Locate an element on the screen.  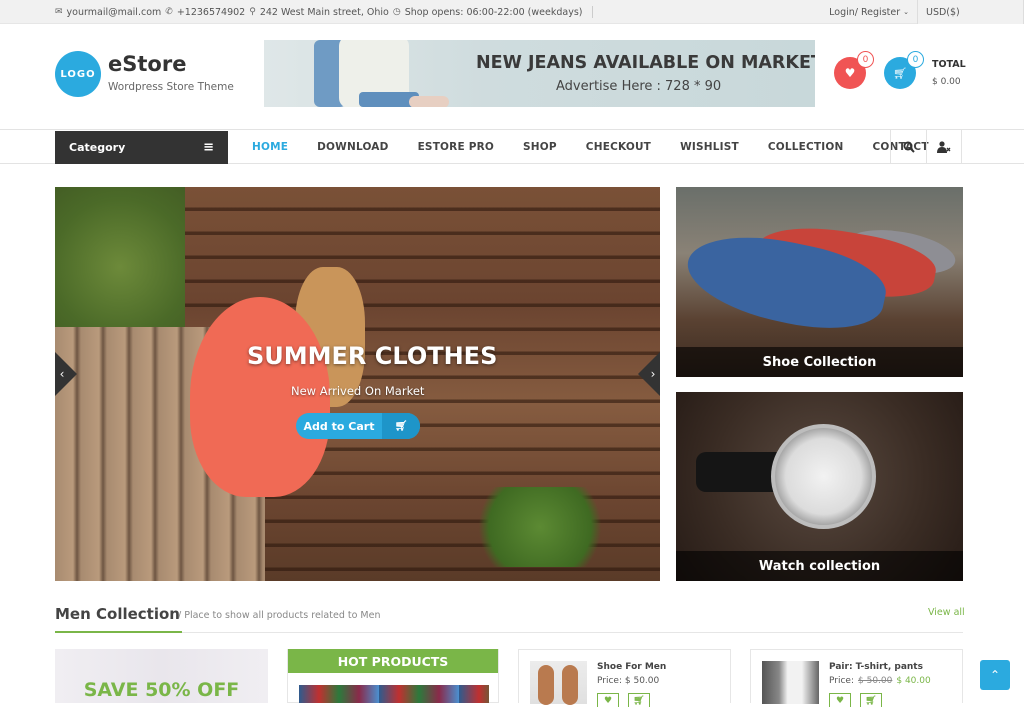
chevron-up-icon: ⌃ is located at coordinates (995, 675).